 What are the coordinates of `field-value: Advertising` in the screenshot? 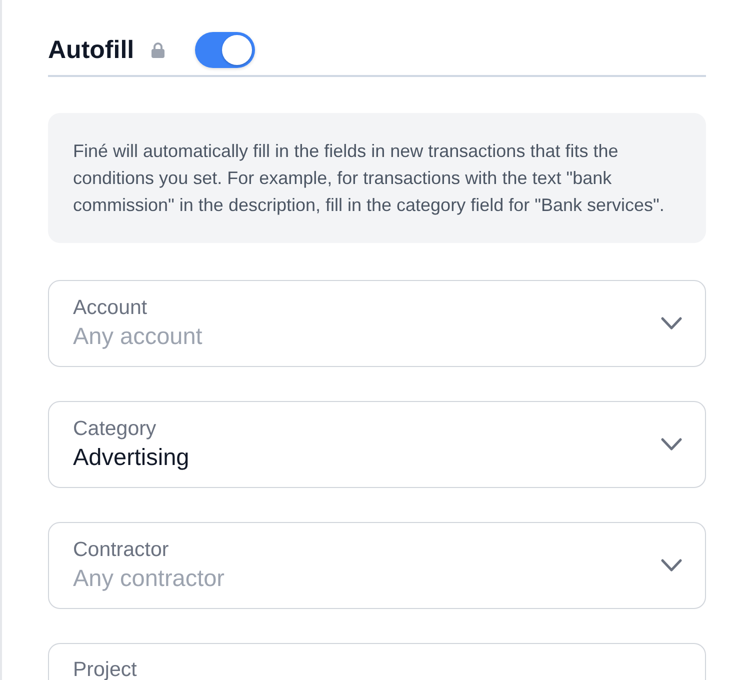 It's located at (131, 457).